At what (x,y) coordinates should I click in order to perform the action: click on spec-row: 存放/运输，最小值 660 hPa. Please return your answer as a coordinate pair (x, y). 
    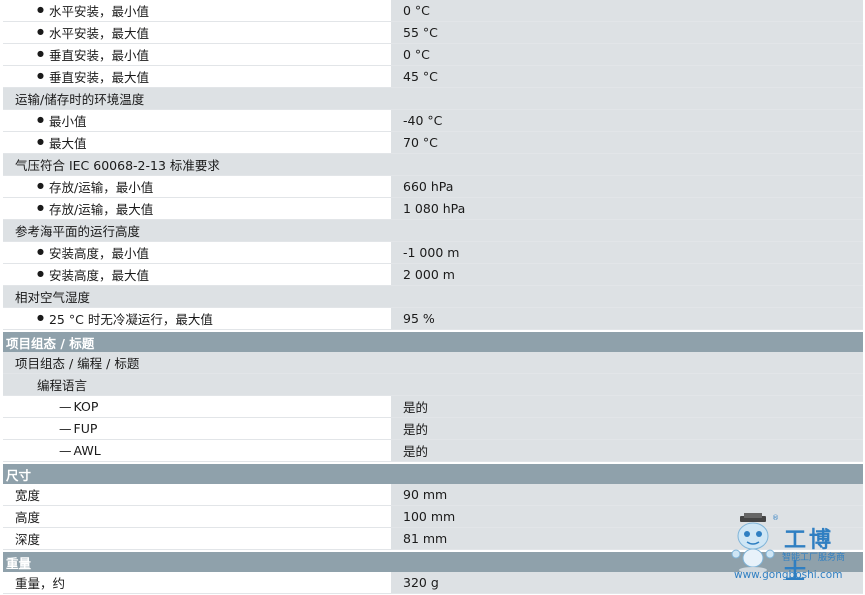
    Looking at the image, I should click on (433, 187).